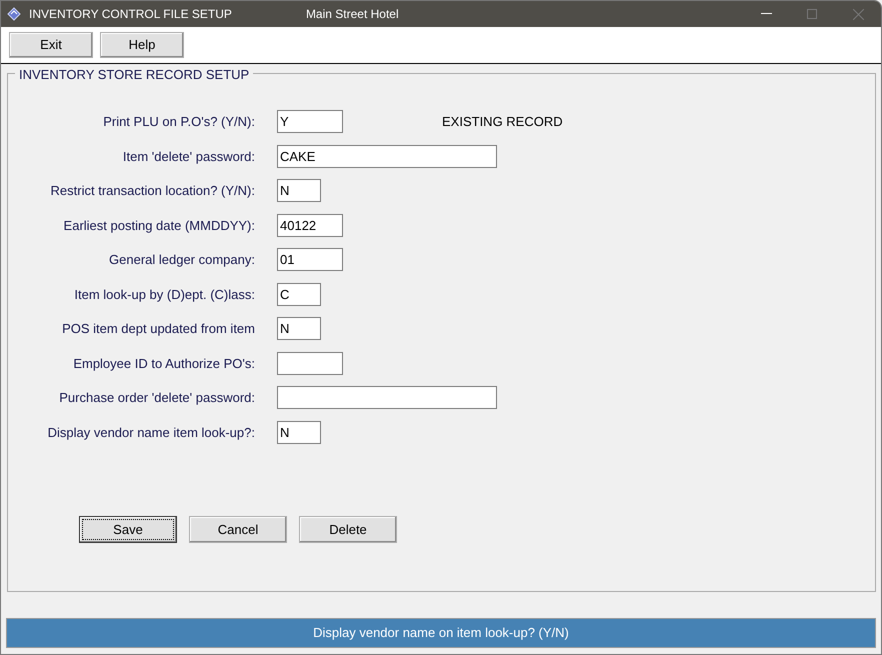  I want to click on app-icon, so click(14, 14).